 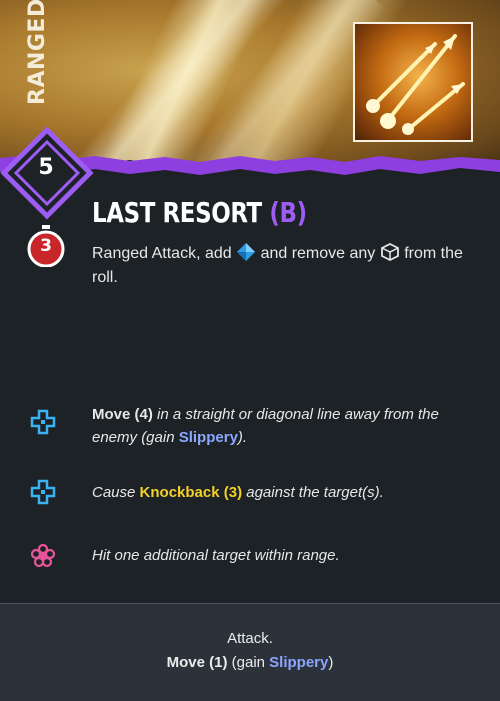 What do you see at coordinates (299, 662) in the screenshot?
I see `footer-keyword-slippery: Slippery` at bounding box center [299, 662].